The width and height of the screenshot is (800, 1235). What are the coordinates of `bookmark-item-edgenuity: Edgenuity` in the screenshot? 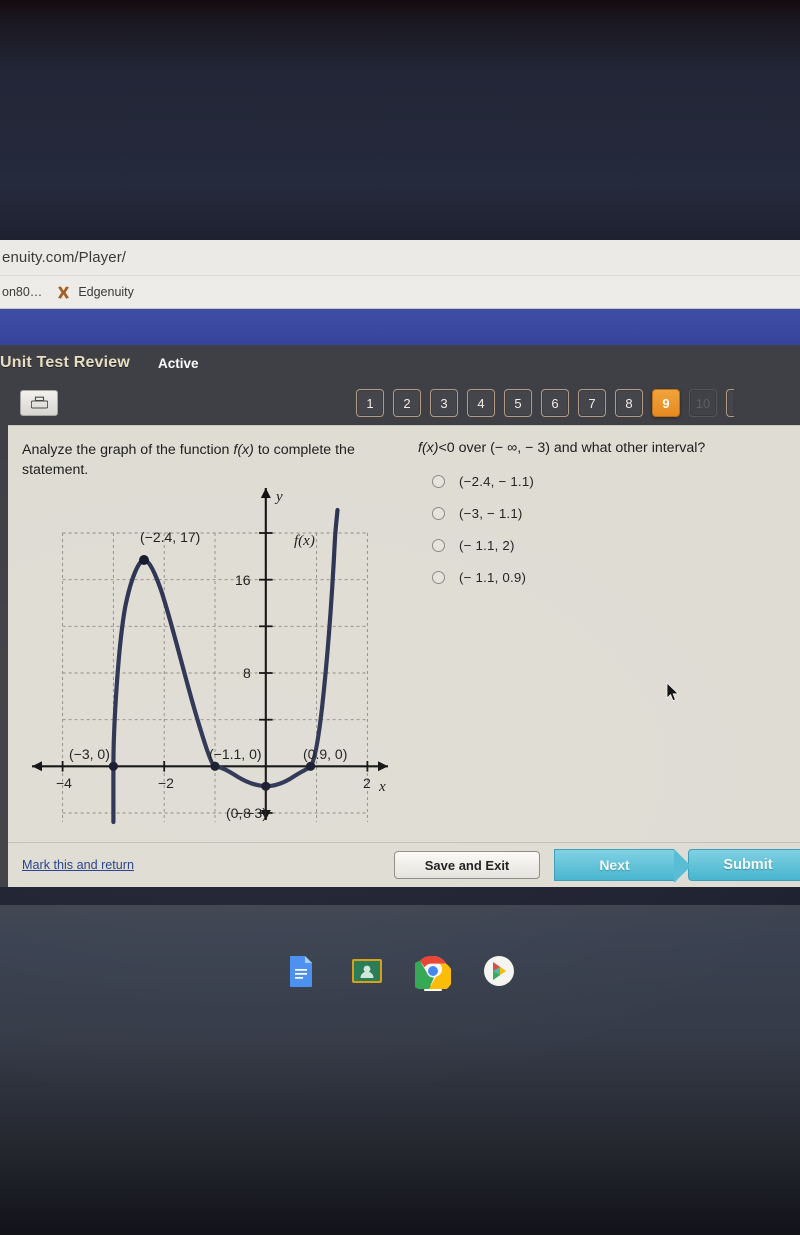 It's located at (95, 292).